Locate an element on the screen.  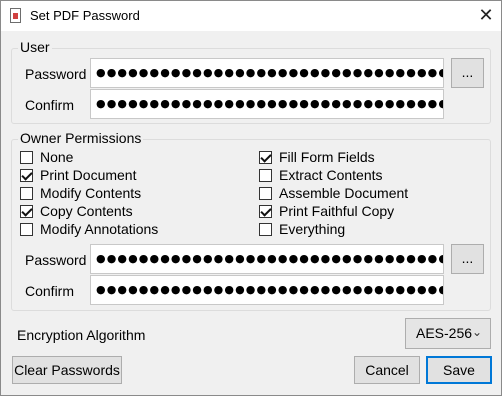
user-password-label: Password is located at coordinates (56, 74).